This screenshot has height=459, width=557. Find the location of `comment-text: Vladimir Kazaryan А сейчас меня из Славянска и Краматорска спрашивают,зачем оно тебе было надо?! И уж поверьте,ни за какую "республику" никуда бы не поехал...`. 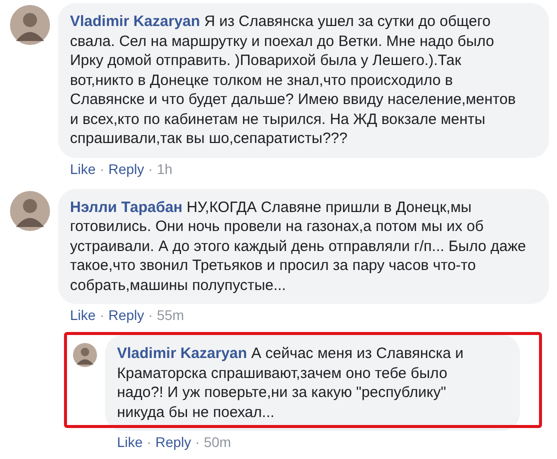

comment-text: Vladimir Kazaryan А сейчас меня из Славянска и Краматорска спрашивают,зачем оно тебе было надо?! И уж поверьте,ни за какую "республику" никуда бы не поехал... is located at coordinates (291, 383).